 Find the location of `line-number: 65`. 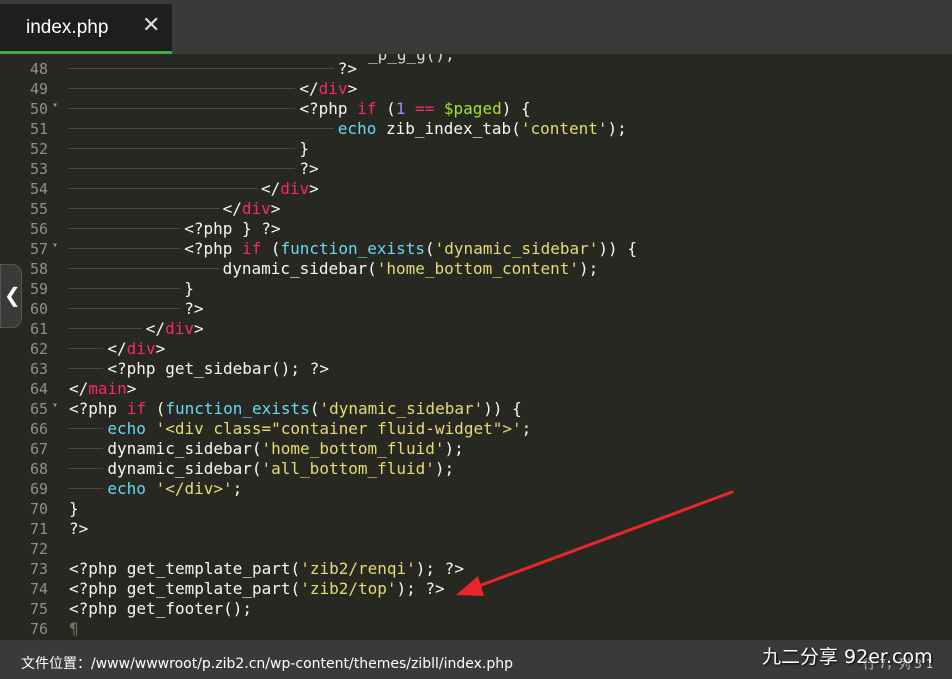

line-number: 65 is located at coordinates (38, 409).